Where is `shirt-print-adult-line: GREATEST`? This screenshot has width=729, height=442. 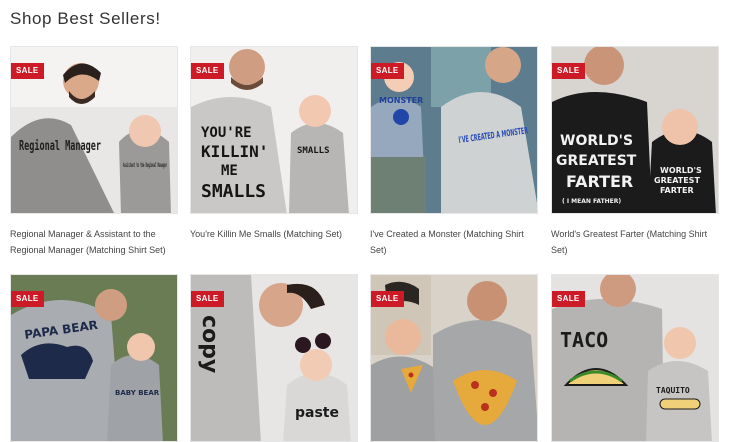
shirt-print-adult-line: GREATEST is located at coordinates (596, 161).